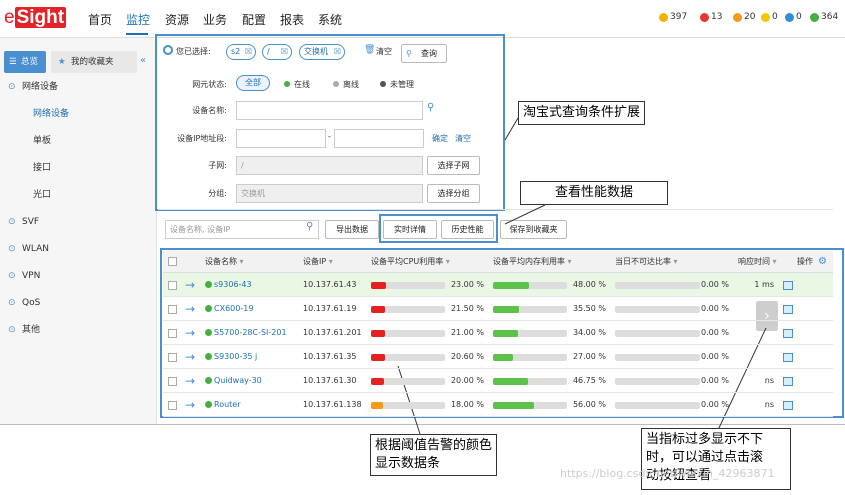  What do you see at coordinates (750, 17) in the screenshot?
I see `alarm-count-text: 20` at bounding box center [750, 17].